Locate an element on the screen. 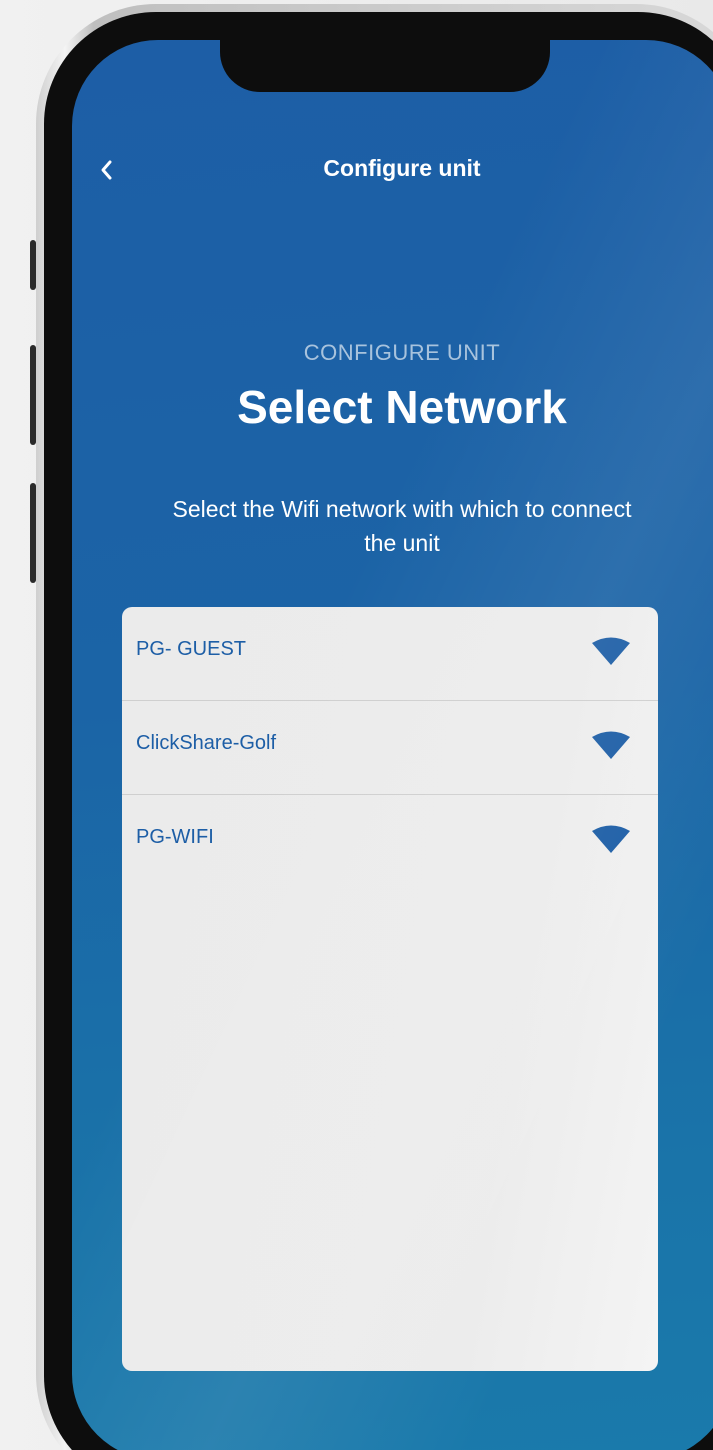 The image size is (713, 1450). notch is located at coordinates (385, 66).